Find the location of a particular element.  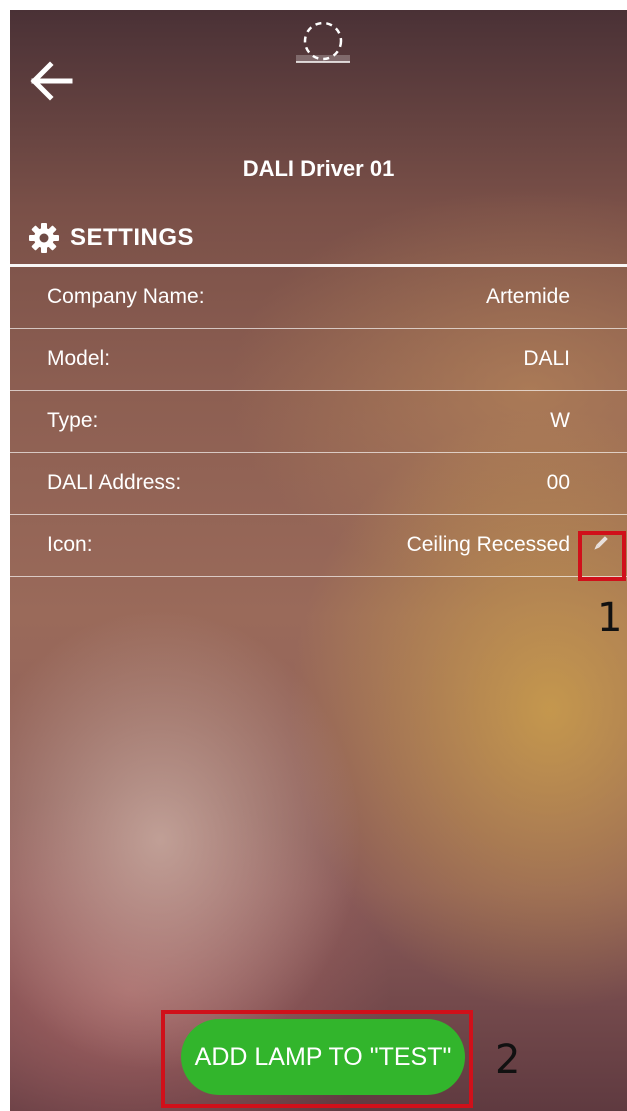

row-value: 00 is located at coordinates (558, 482).